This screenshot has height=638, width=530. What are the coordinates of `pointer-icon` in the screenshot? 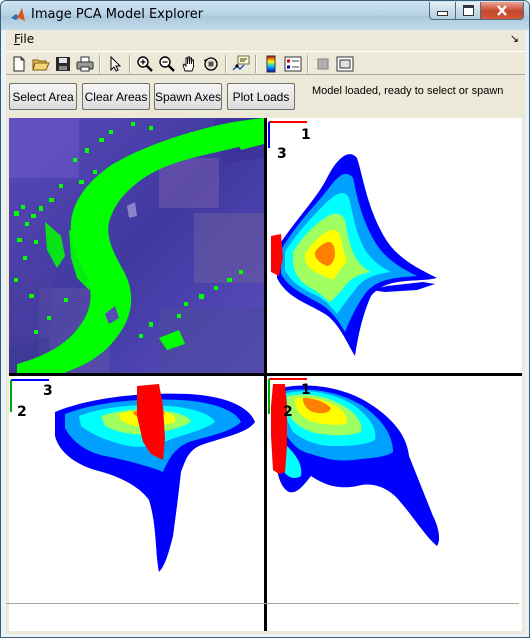 It's located at (115, 64).